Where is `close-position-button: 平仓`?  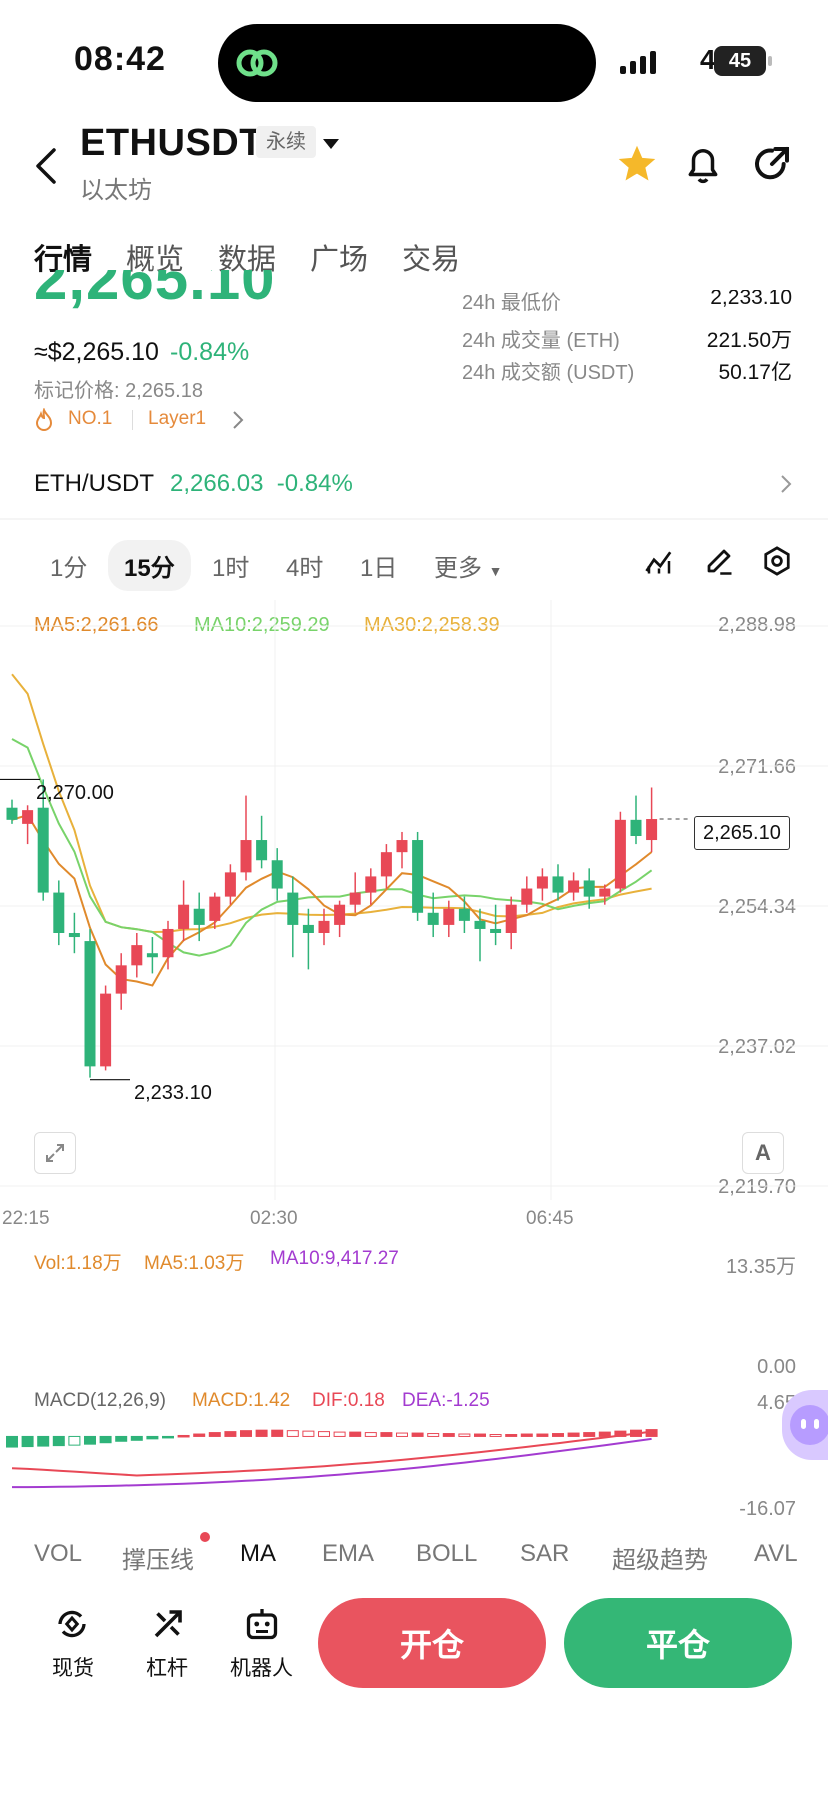
close-position-button: 平仓 is located at coordinates (678, 1643).